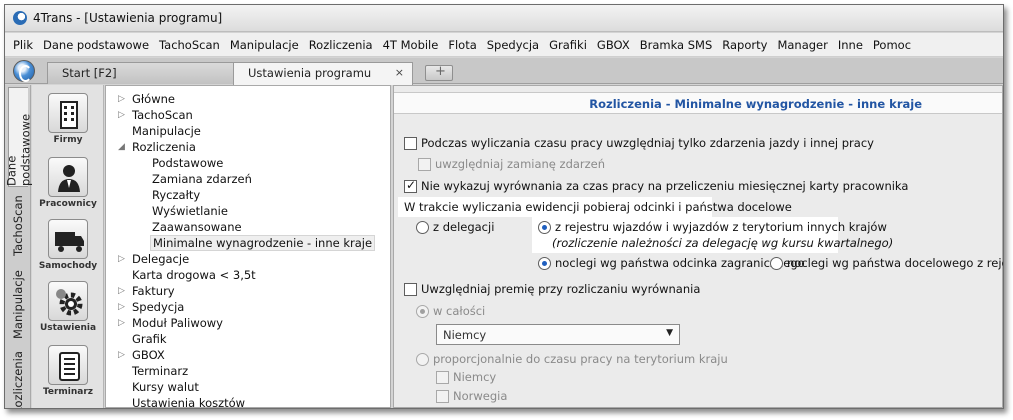 This screenshot has height=420, width=1013. I want to click on tree-item-tachoscan: ▷ TachoScan, so click(155, 116).